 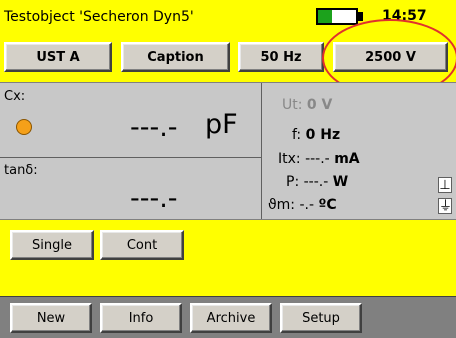 I want to click on f-reading: f: 0 Hz, so click(x=316, y=135).